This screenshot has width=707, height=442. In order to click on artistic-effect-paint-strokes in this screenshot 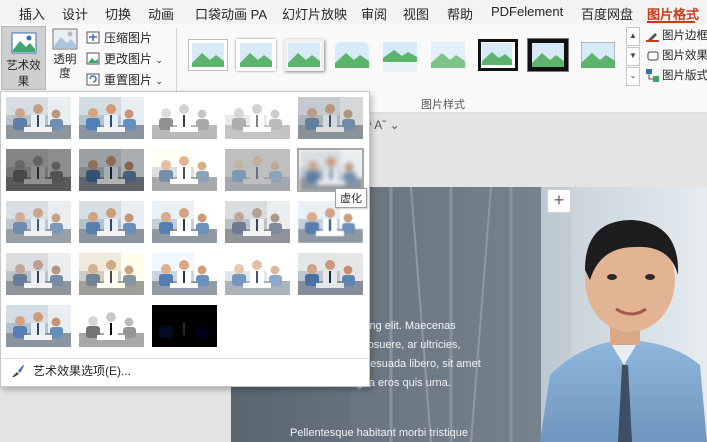, I will do `click(111, 170)`.